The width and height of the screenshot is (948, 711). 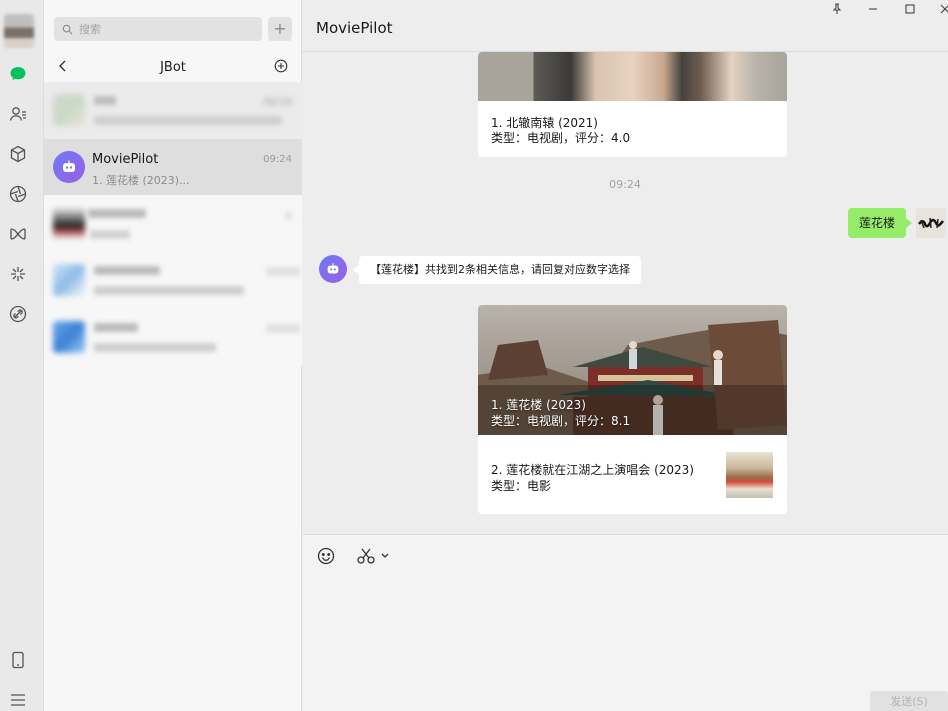 I want to click on minimize-icon, so click(x=873, y=9).